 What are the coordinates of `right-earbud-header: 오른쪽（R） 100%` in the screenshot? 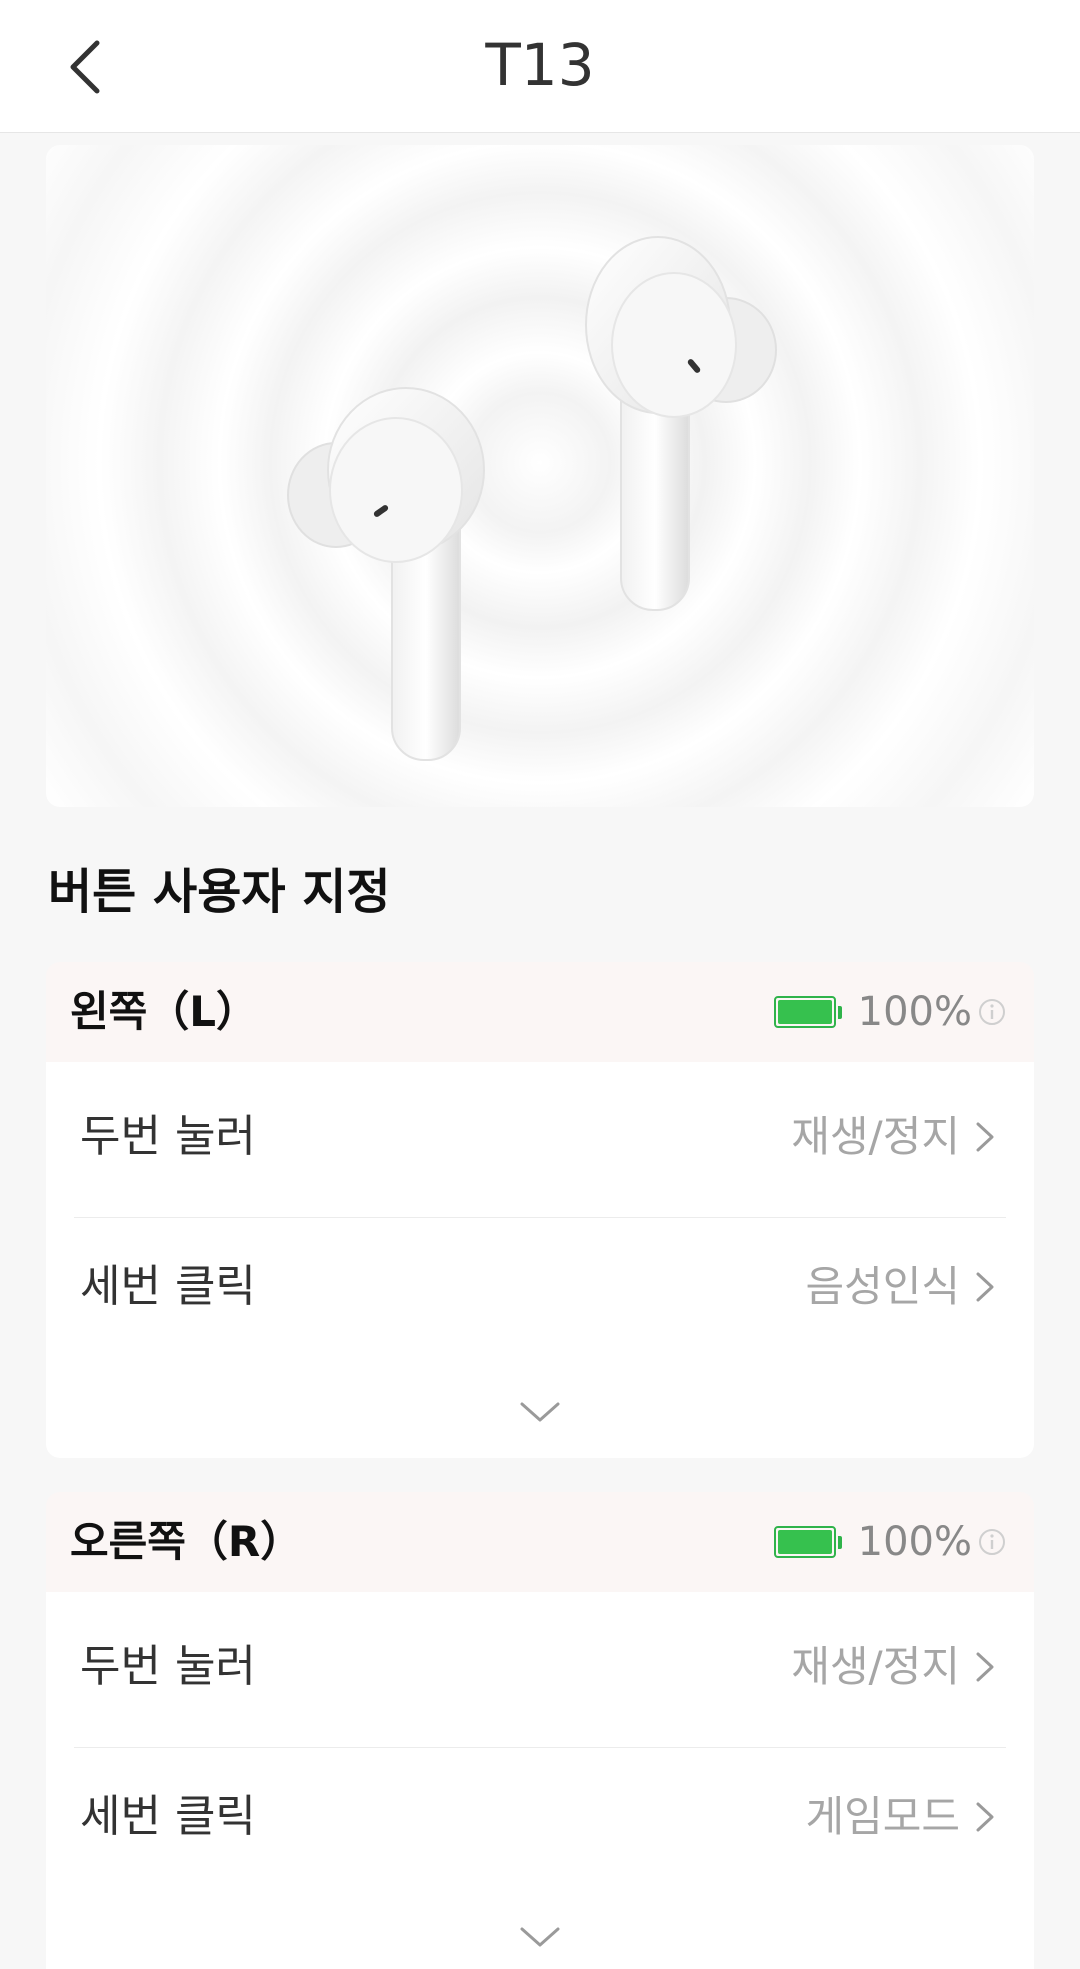 It's located at (540, 1542).